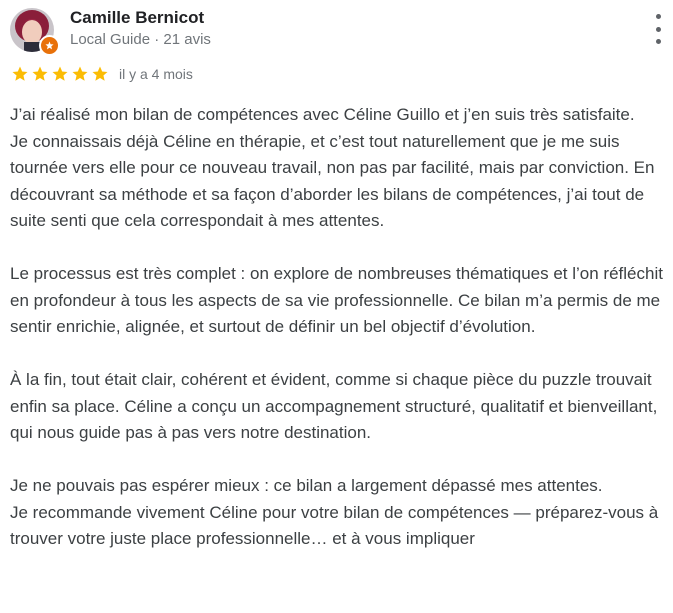 The height and width of the screenshot is (613, 673). What do you see at coordinates (156, 74) in the screenshot?
I see `review-date: il y a 4 mois` at bounding box center [156, 74].